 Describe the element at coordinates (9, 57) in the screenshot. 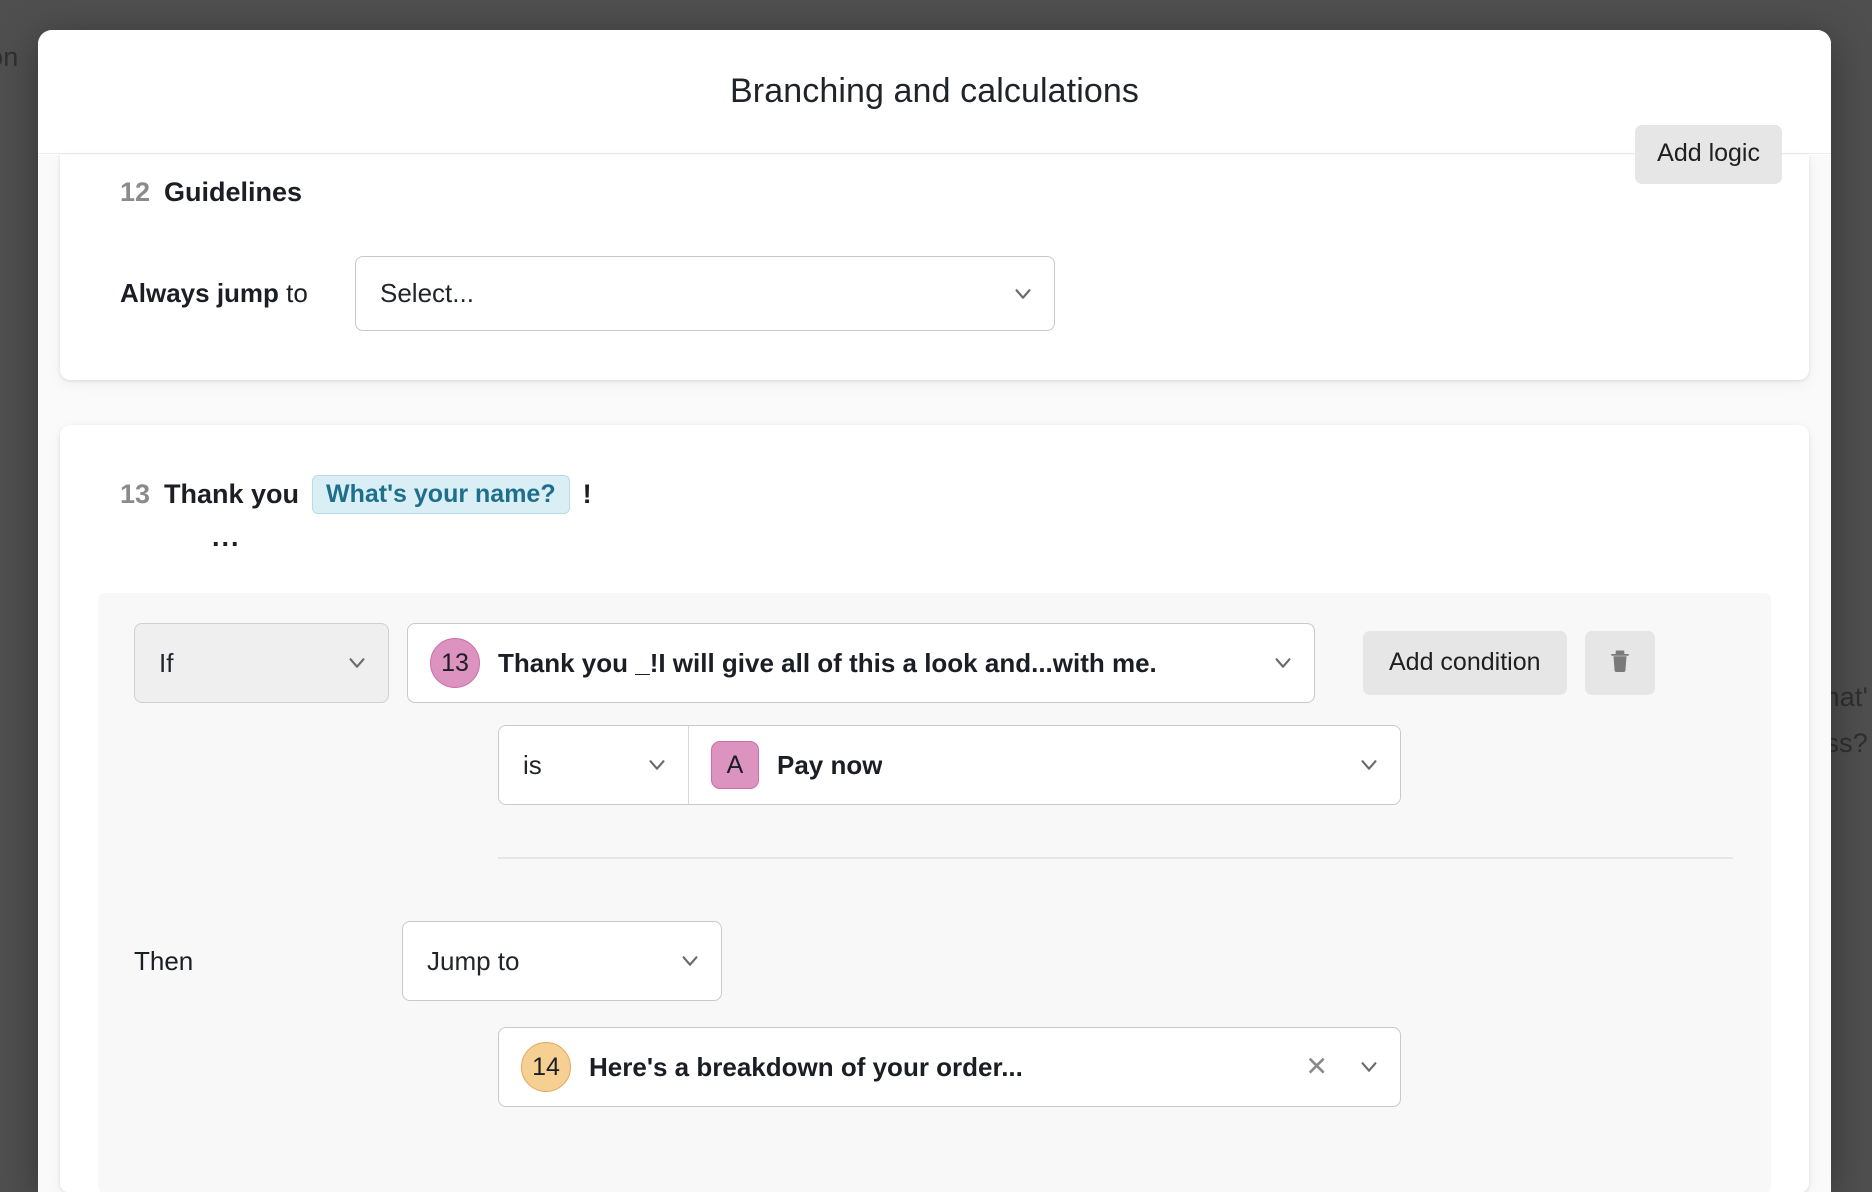

I see `background-text-left: on` at that location.